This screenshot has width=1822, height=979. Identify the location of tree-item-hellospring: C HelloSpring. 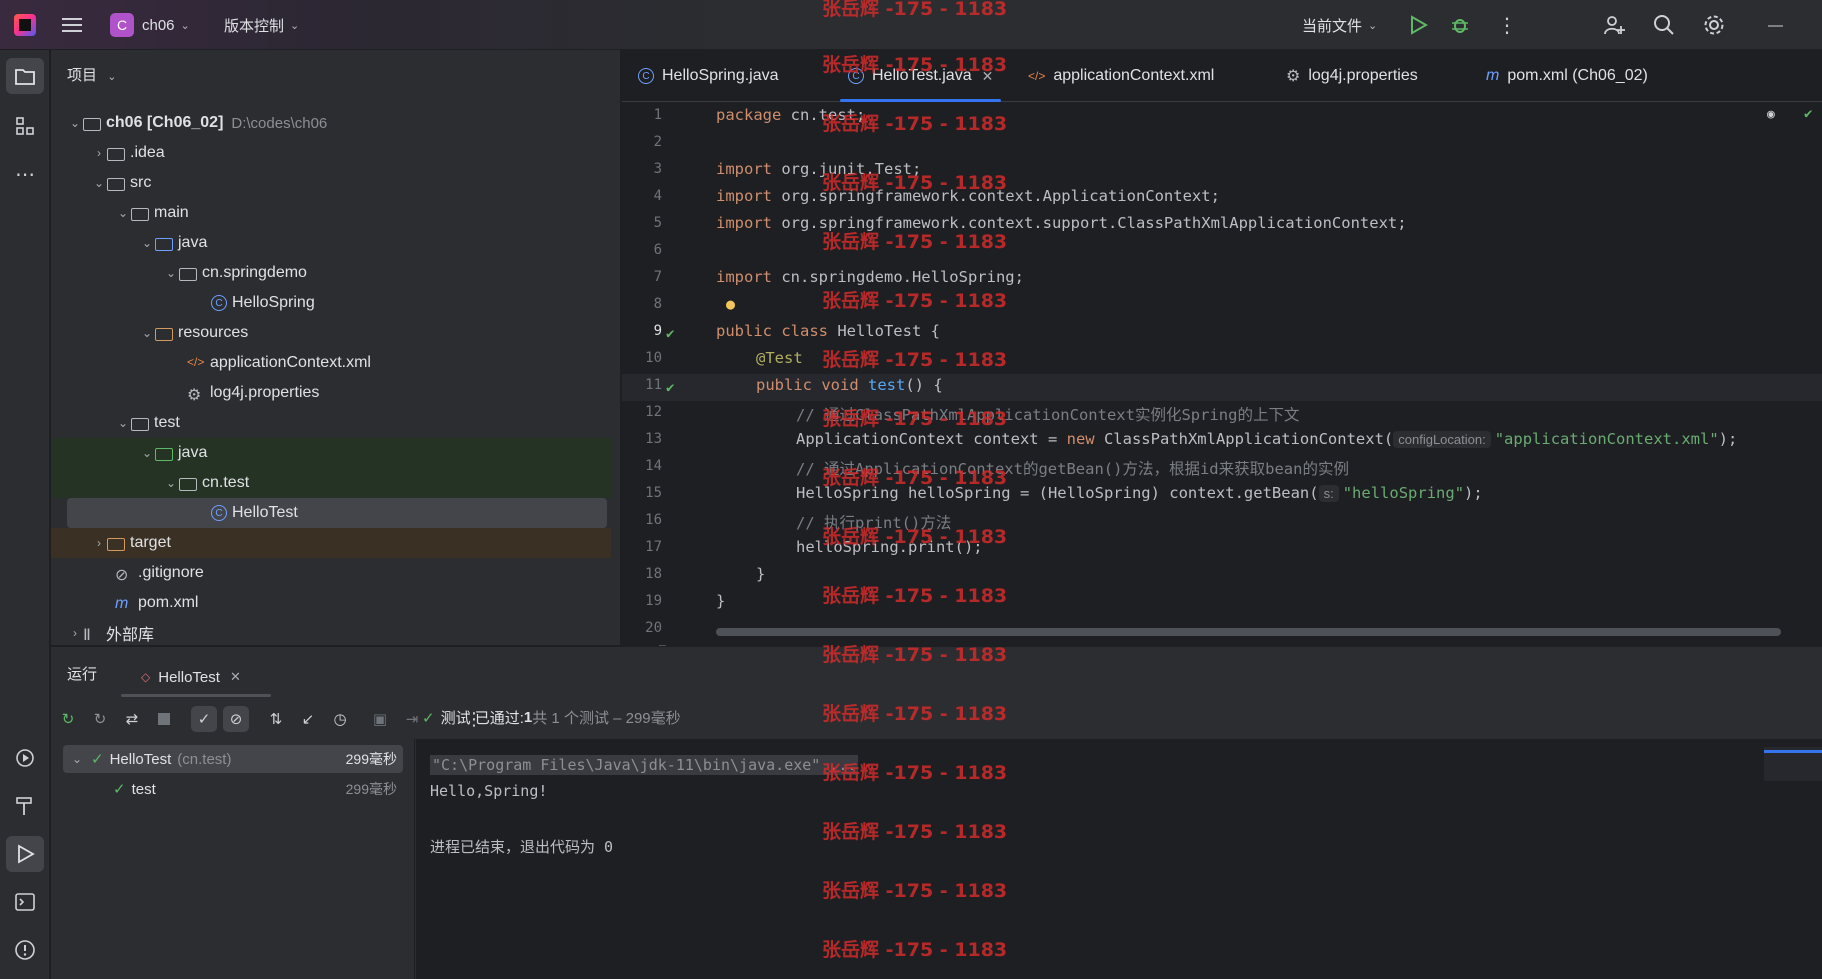
(331, 303).